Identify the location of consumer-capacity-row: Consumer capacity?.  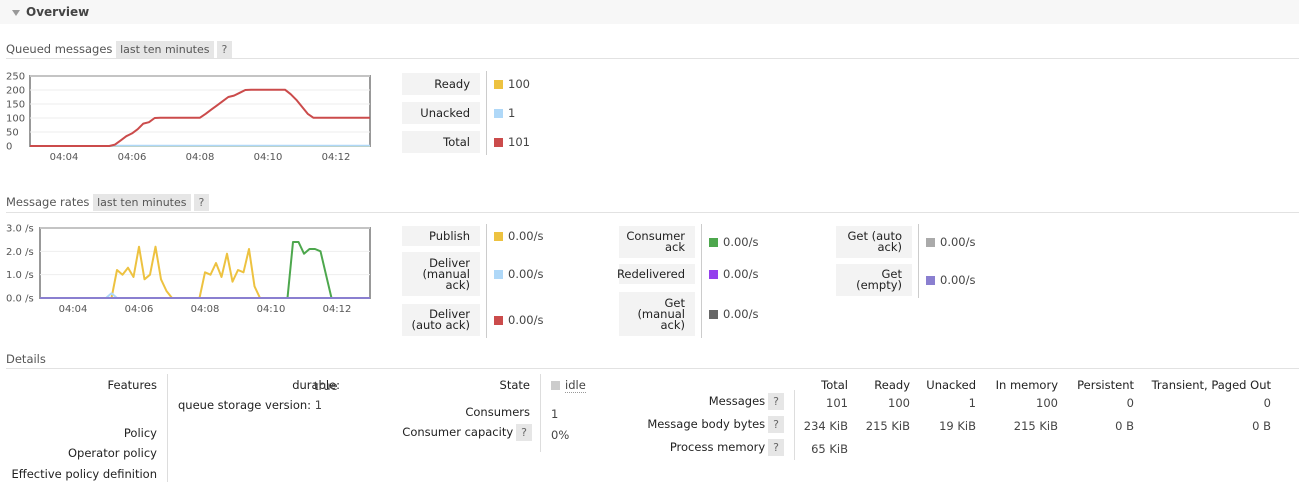
(456, 432).